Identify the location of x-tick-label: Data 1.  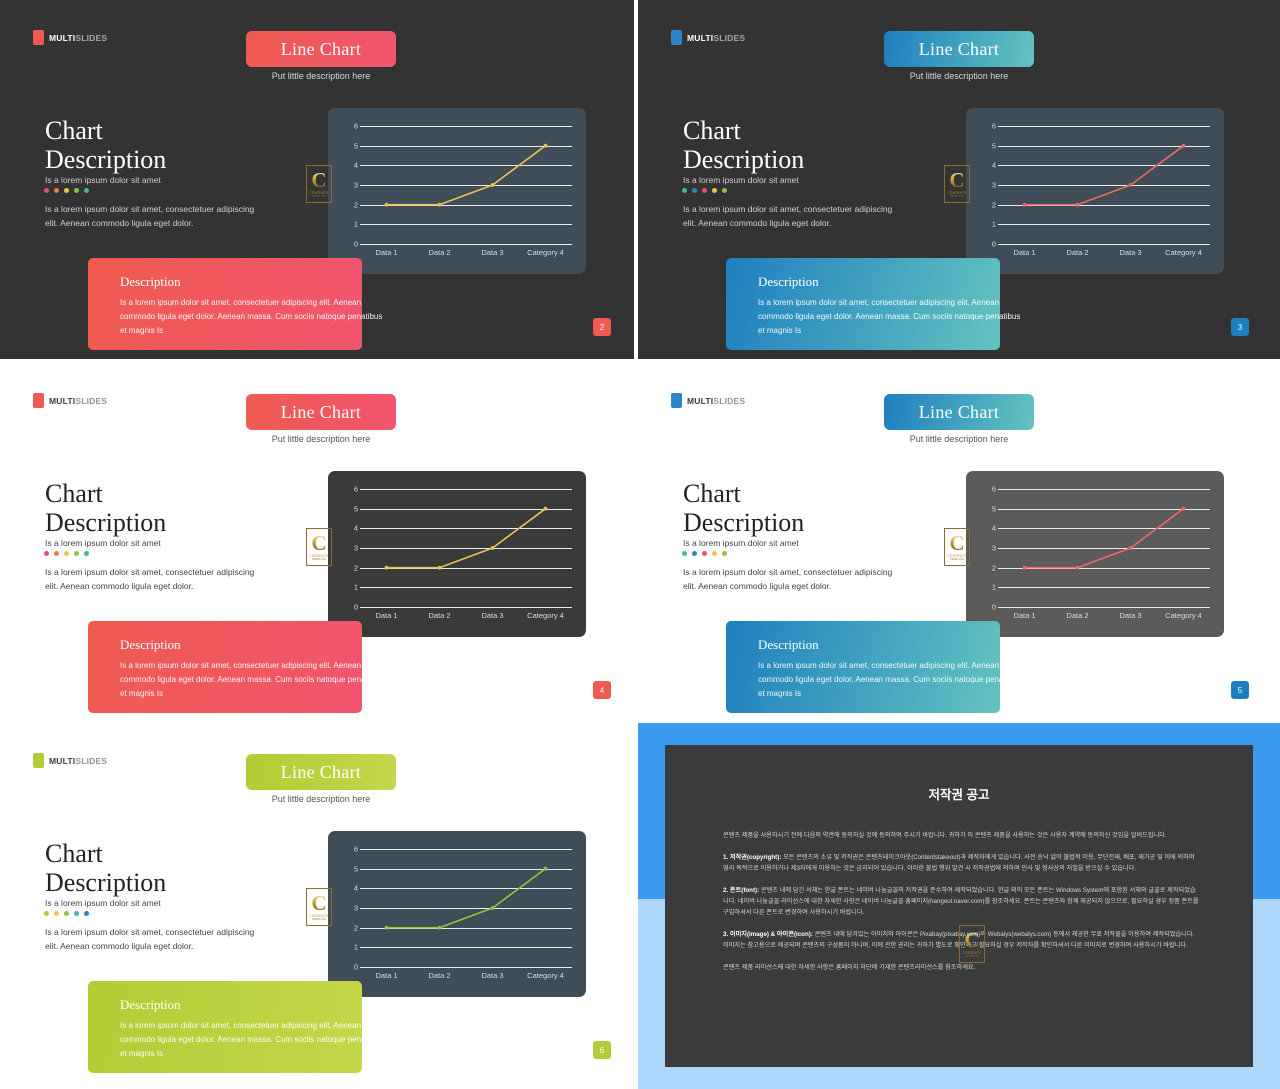
(386, 252).